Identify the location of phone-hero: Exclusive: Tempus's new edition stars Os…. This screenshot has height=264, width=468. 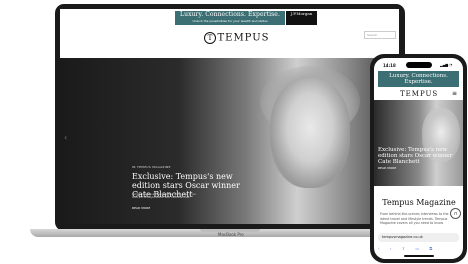
(418, 143).